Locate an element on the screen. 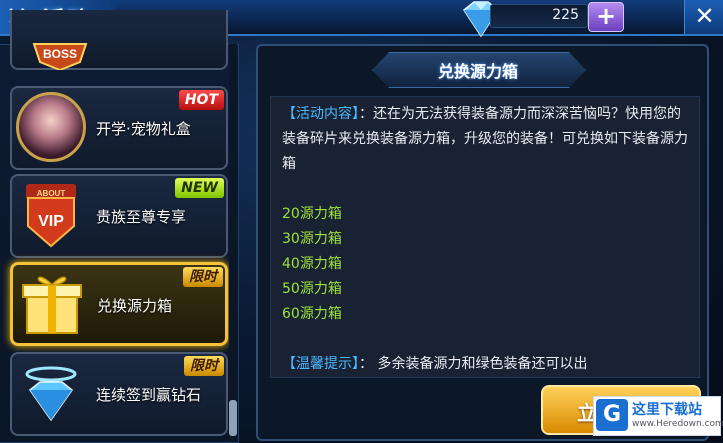 The image size is (723, 443). activity-label: 开学·宠物礼盒 is located at coordinates (143, 129).